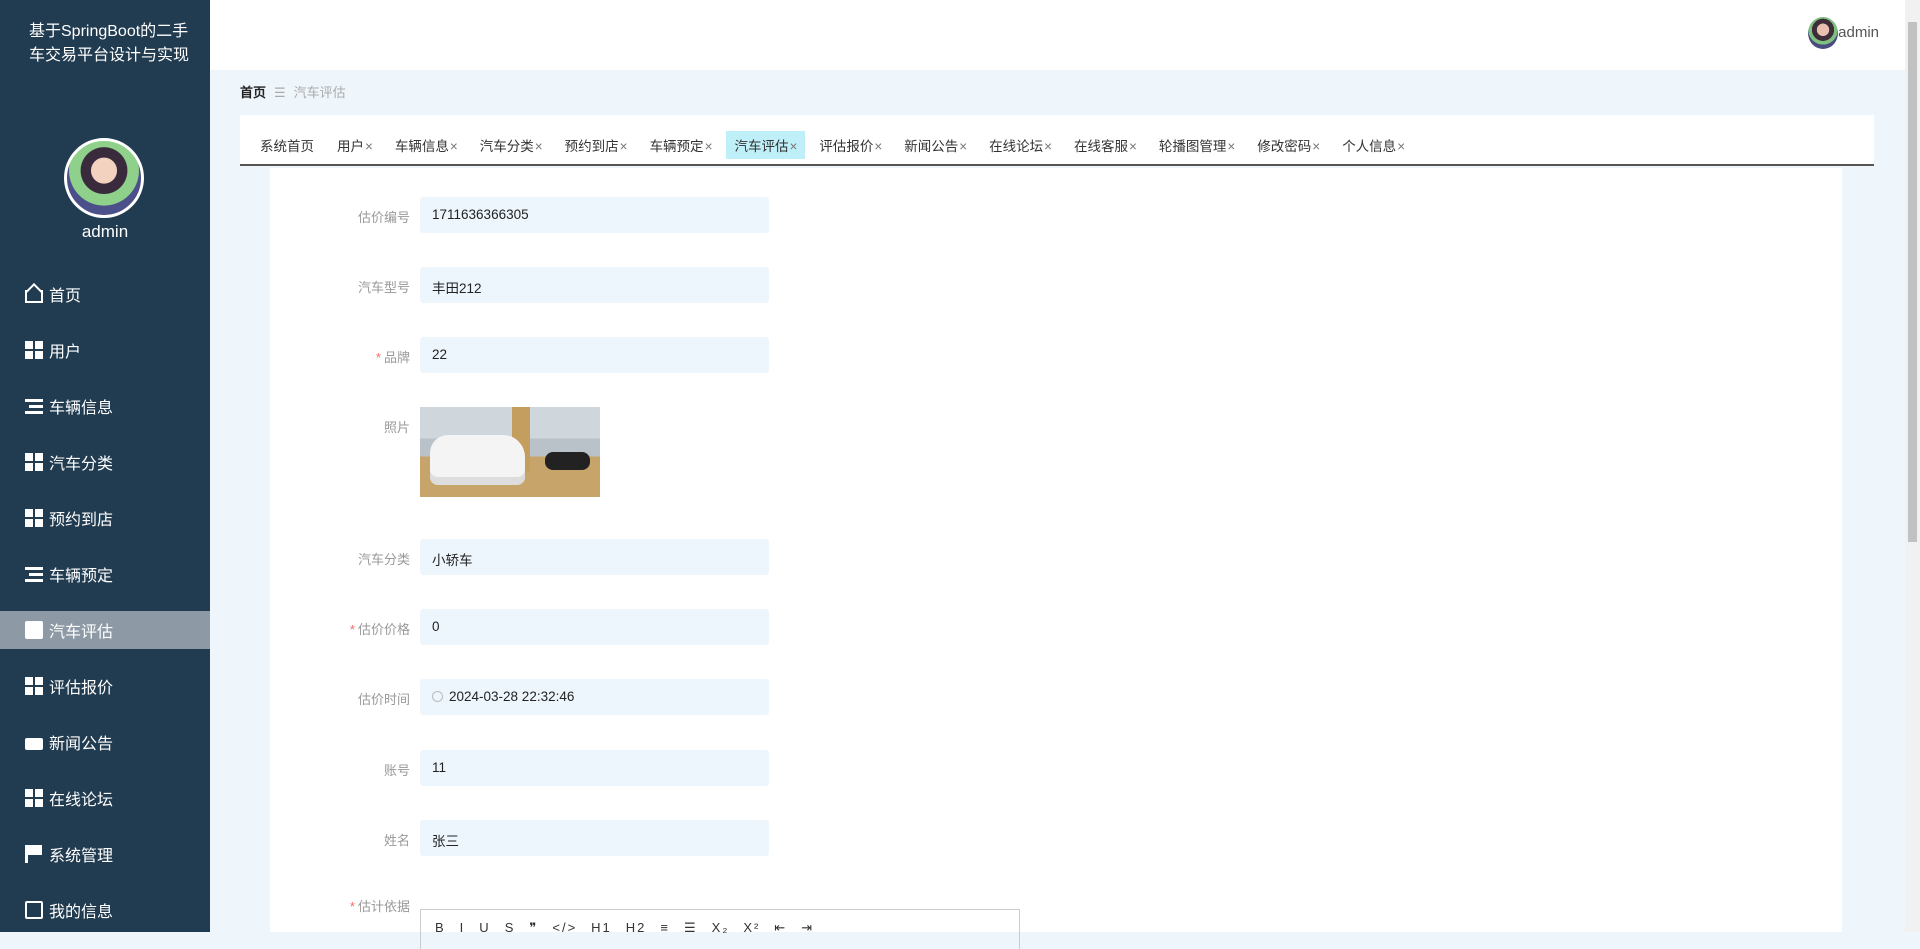  I want to click on field-row: 姓名 张三, so click(670, 838).